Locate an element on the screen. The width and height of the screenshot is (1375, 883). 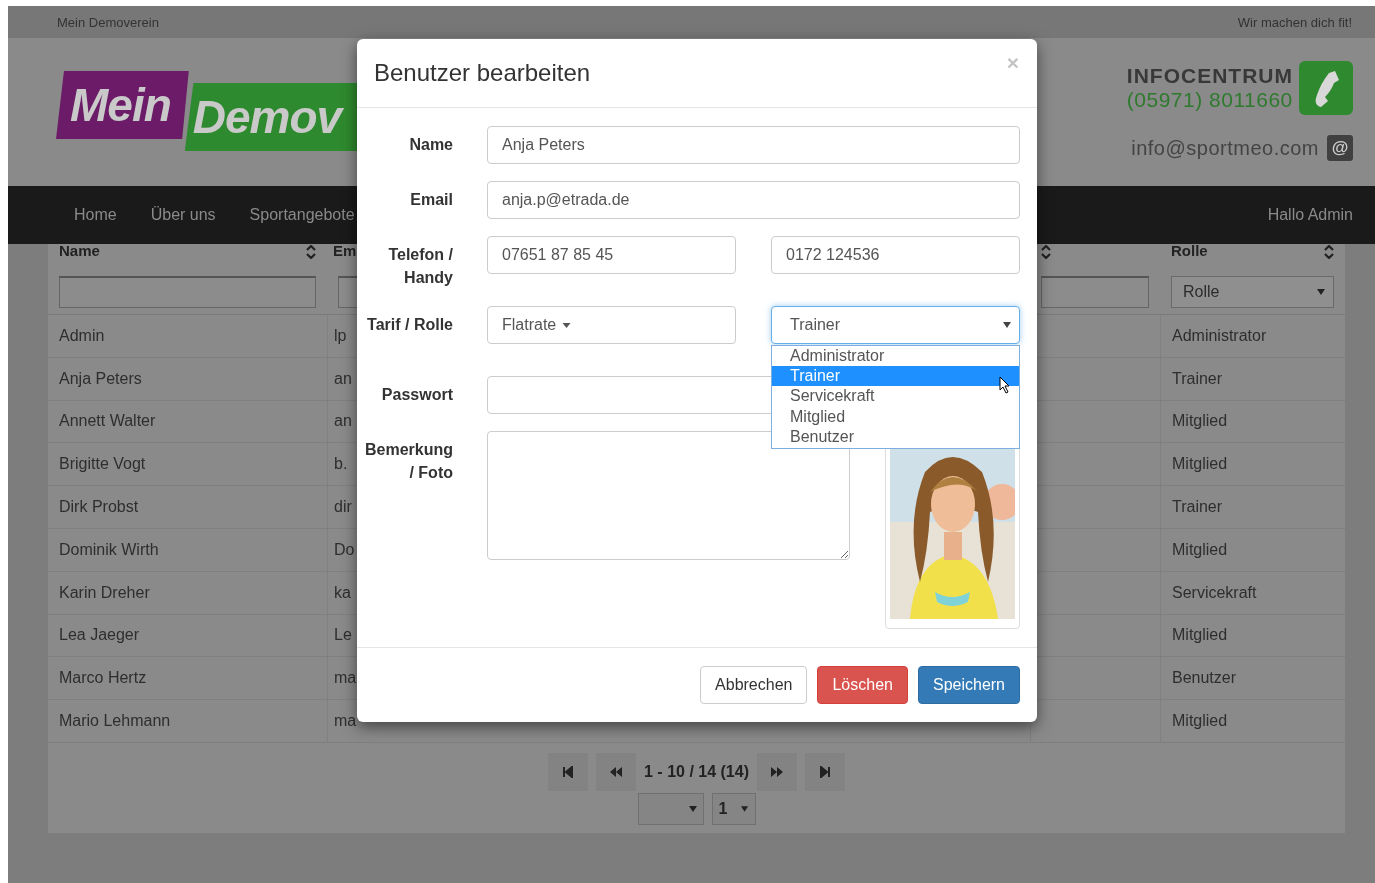
table-cell: ka is located at coordinates (342, 592).